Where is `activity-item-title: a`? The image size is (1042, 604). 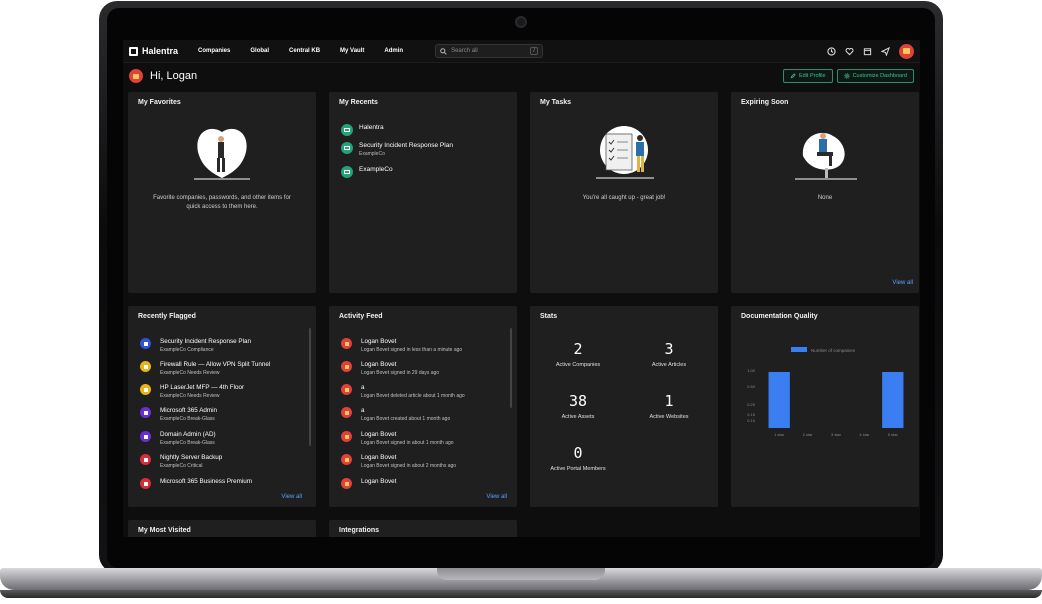 activity-item-title: a is located at coordinates (363, 410).